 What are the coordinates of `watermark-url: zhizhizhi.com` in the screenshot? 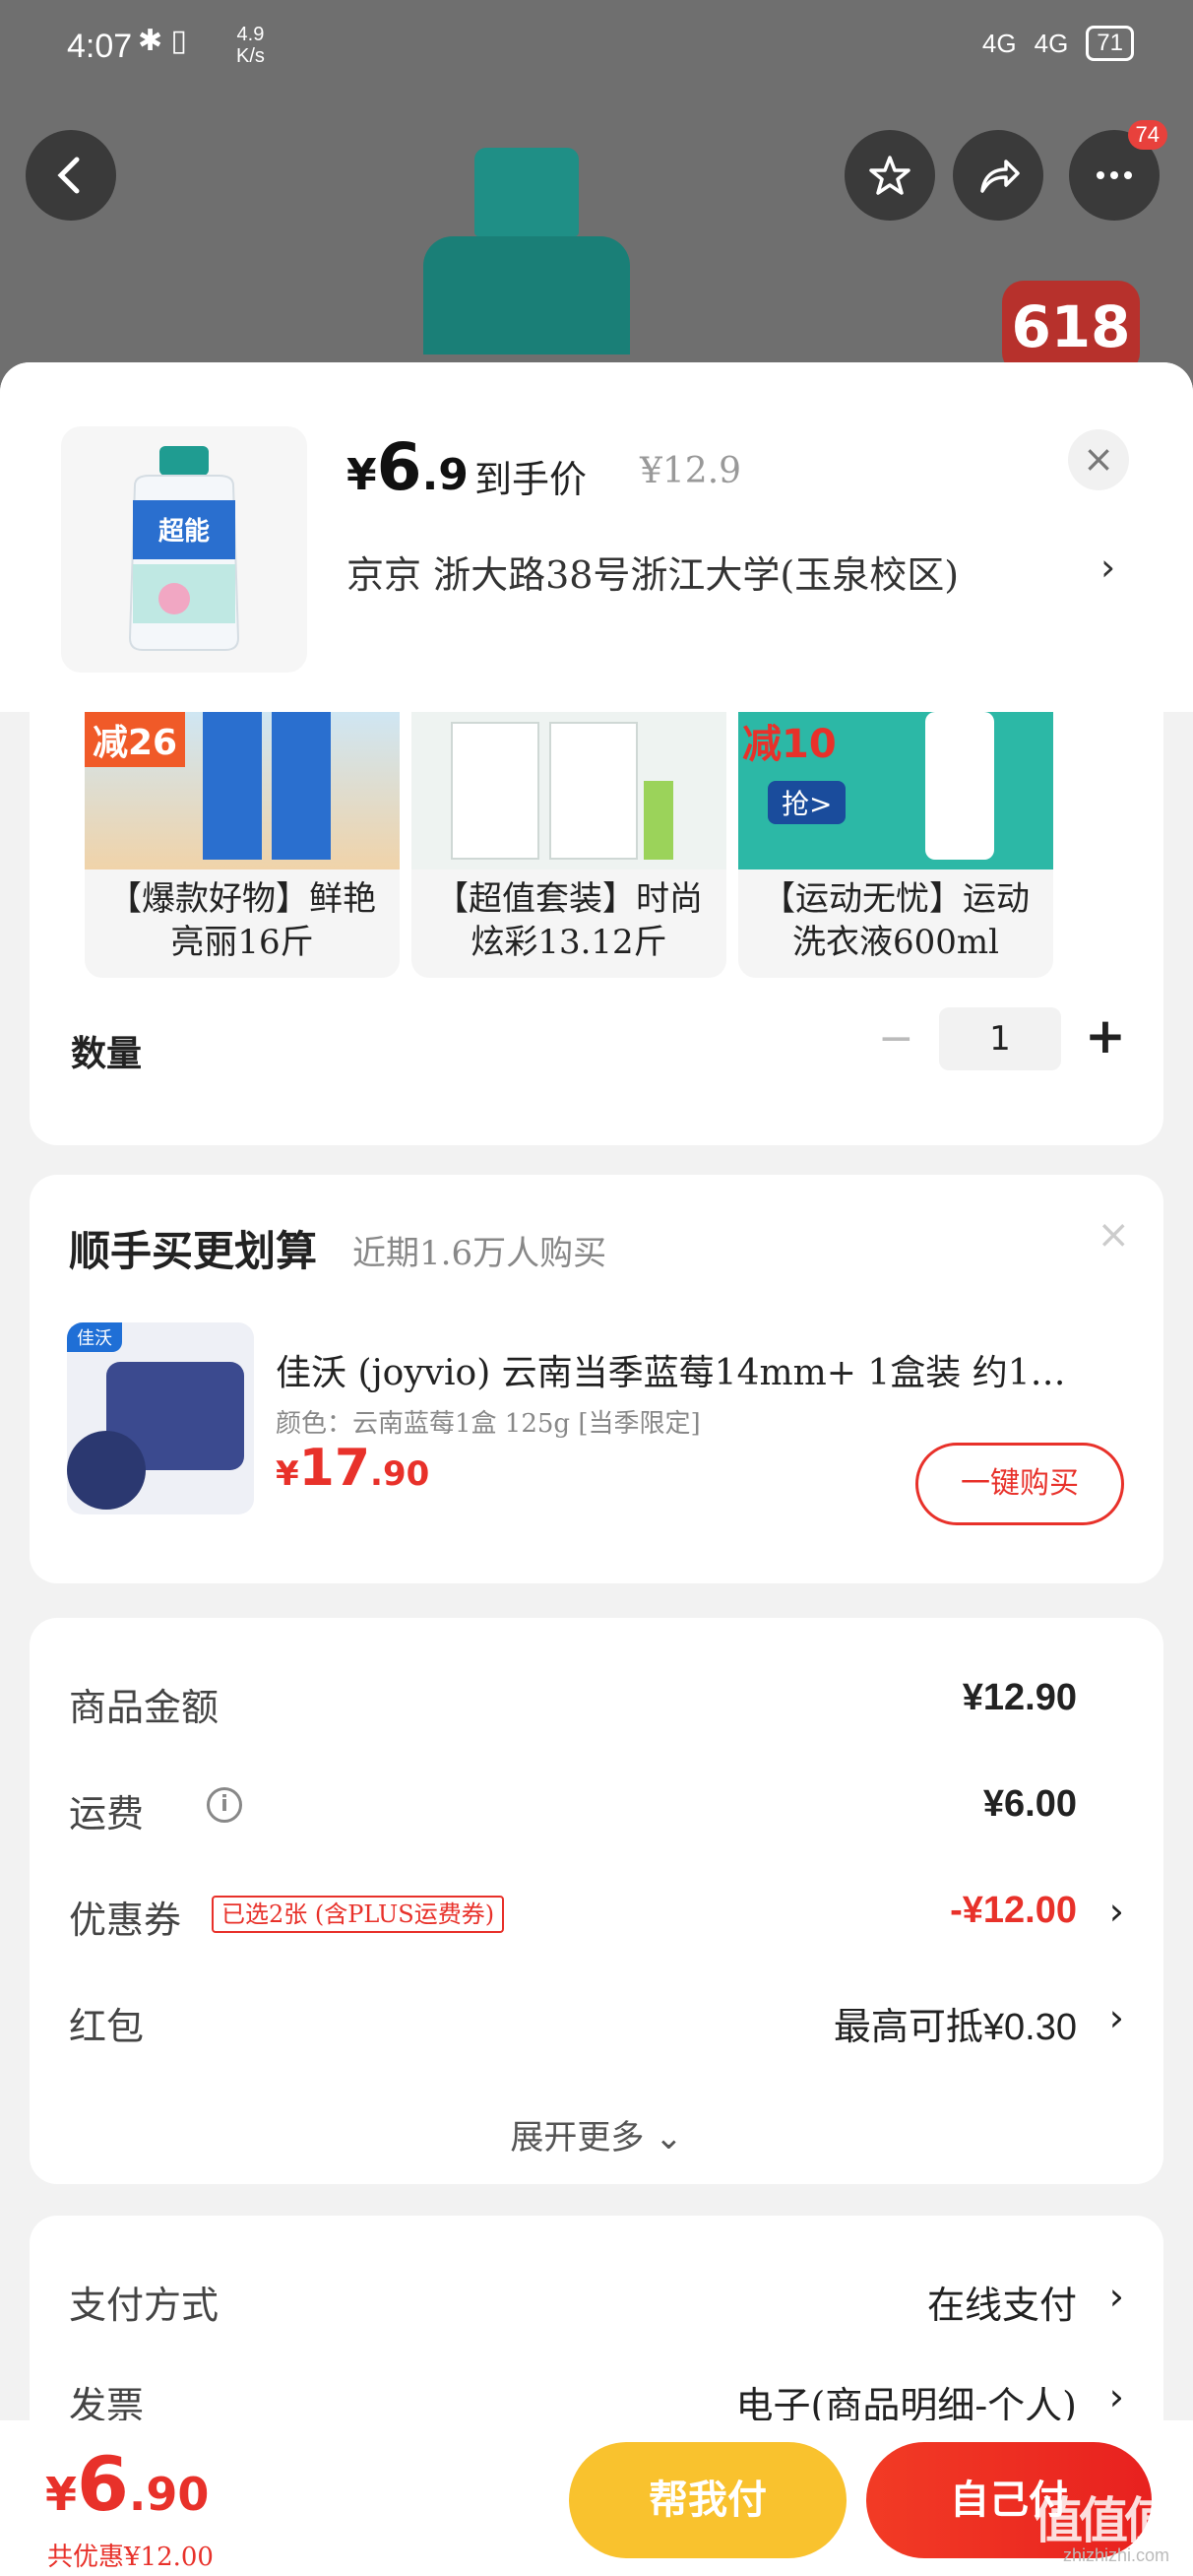 It's located at (1116, 2555).